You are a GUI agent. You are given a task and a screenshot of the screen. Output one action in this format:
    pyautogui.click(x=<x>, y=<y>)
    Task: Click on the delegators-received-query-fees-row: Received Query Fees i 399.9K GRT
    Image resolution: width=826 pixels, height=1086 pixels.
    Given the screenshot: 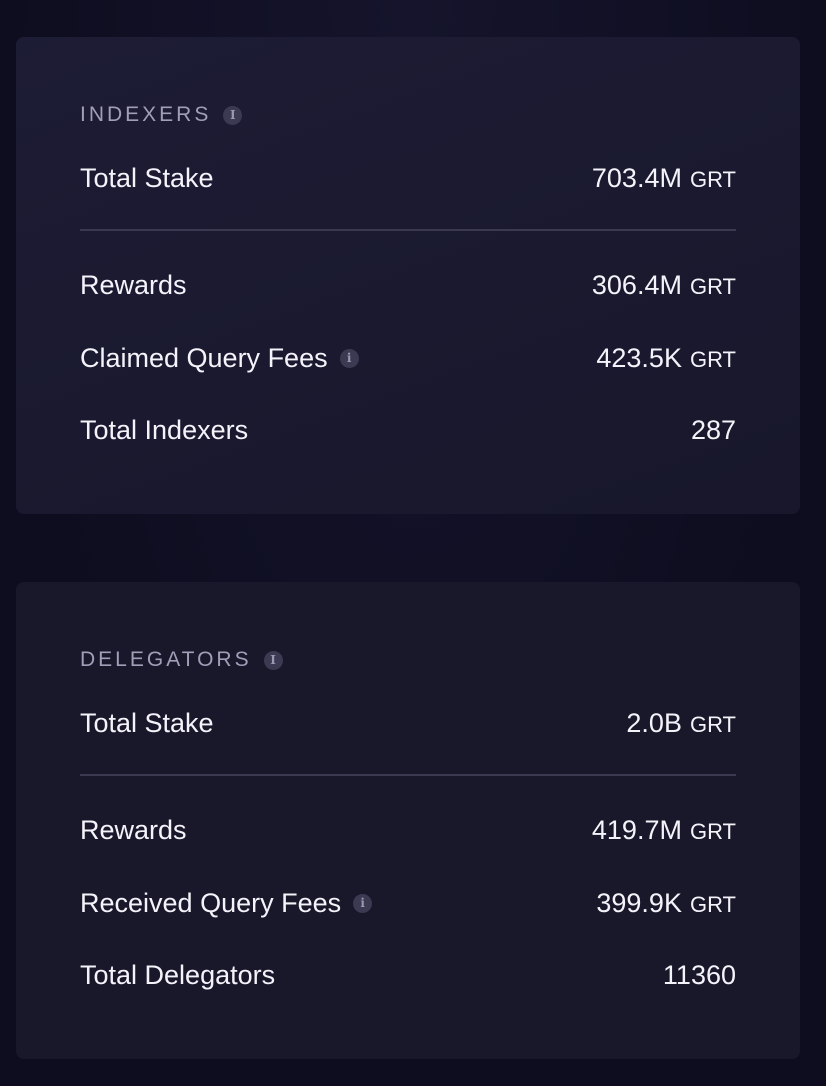 What is the action you would take?
    pyautogui.click(x=408, y=903)
    